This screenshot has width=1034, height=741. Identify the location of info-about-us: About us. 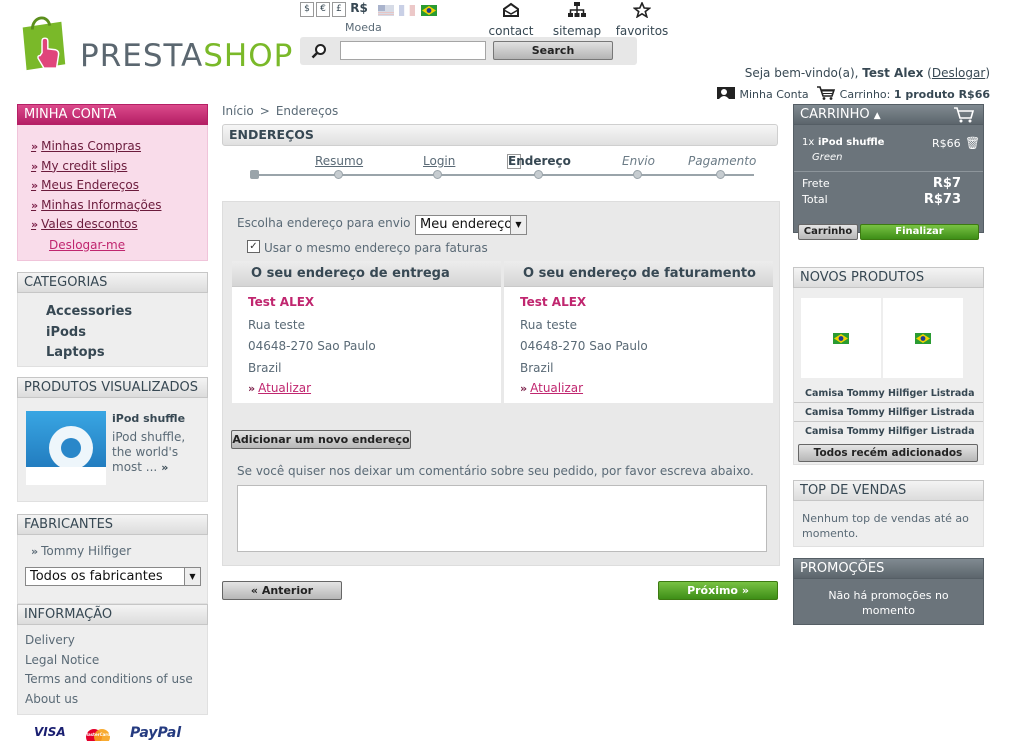
(112, 700).